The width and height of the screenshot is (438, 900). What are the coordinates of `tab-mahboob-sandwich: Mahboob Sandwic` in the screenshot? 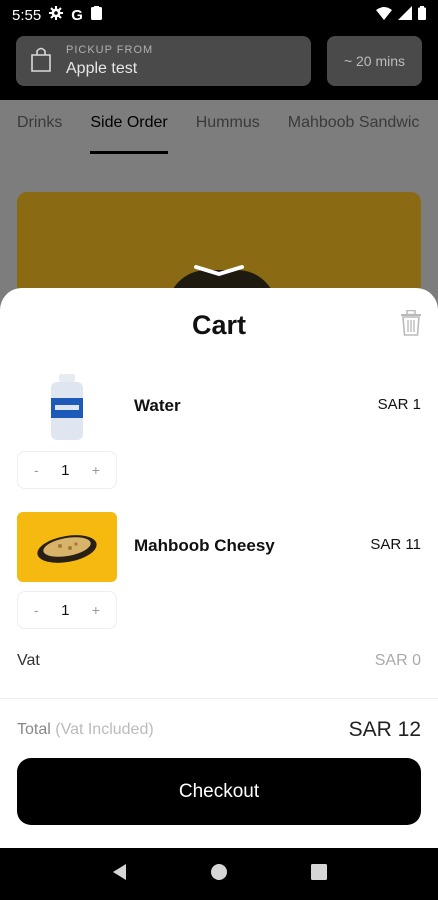 It's located at (354, 128).